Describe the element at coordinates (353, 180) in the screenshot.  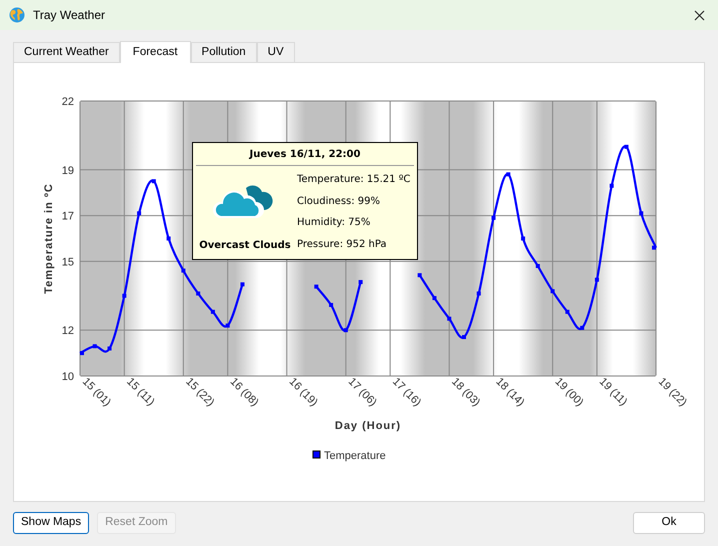
I see `tooltip-line: Temperature: 15.21 ºC` at that location.